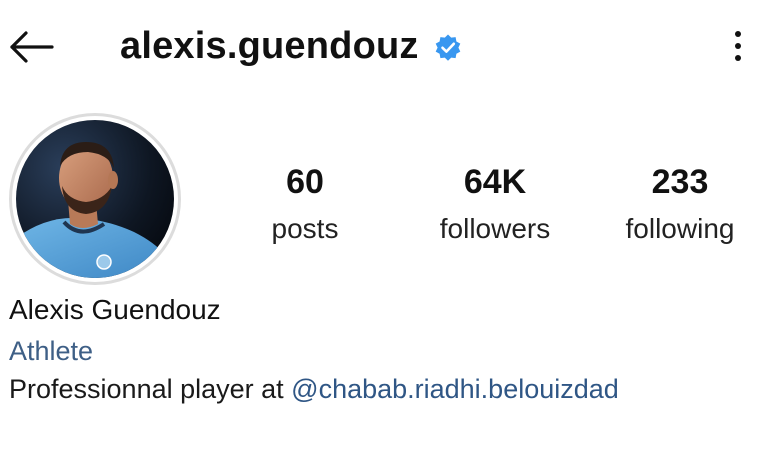  I want to click on avatar-ring, so click(95, 199).